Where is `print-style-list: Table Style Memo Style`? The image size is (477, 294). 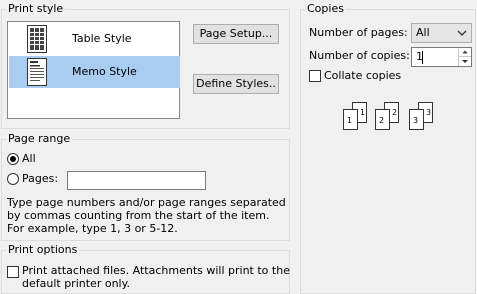
print-style-list: Table Style Memo Style is located at coordinates (93, 70).